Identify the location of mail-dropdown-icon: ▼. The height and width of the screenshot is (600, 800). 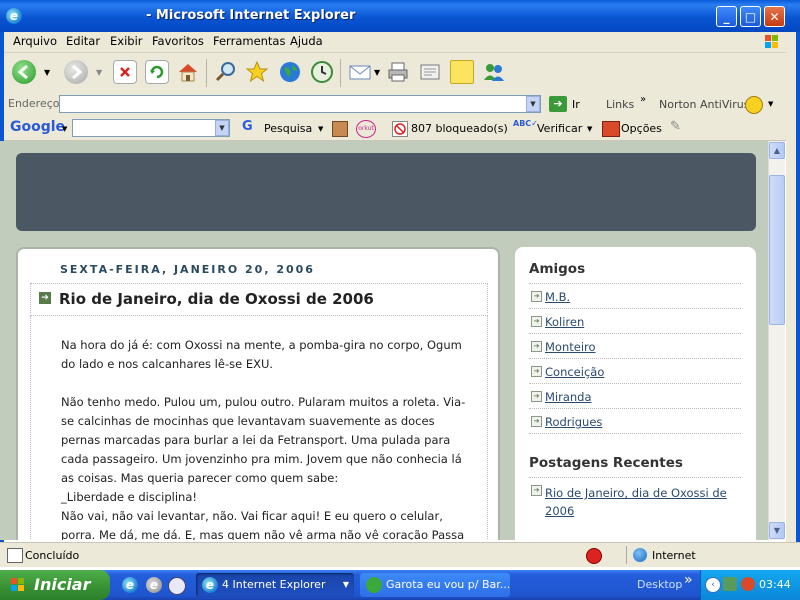
(377, 72).